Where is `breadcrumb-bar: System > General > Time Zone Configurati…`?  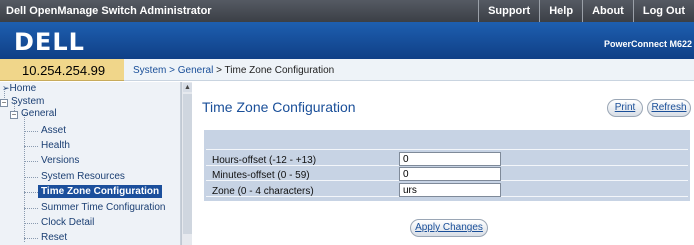
breadcrumb-bar: System > General > Time Zone Configurati… is located at coordinates (409, 70).